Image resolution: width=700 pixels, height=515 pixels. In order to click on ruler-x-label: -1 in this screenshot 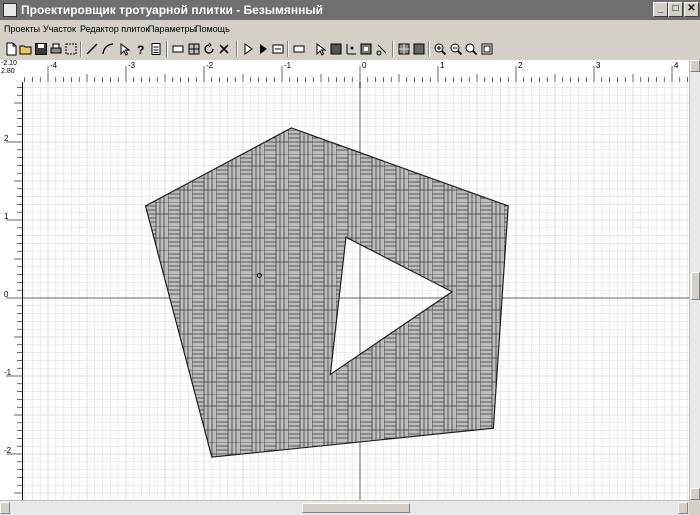, I will do `click(288, 65)`.